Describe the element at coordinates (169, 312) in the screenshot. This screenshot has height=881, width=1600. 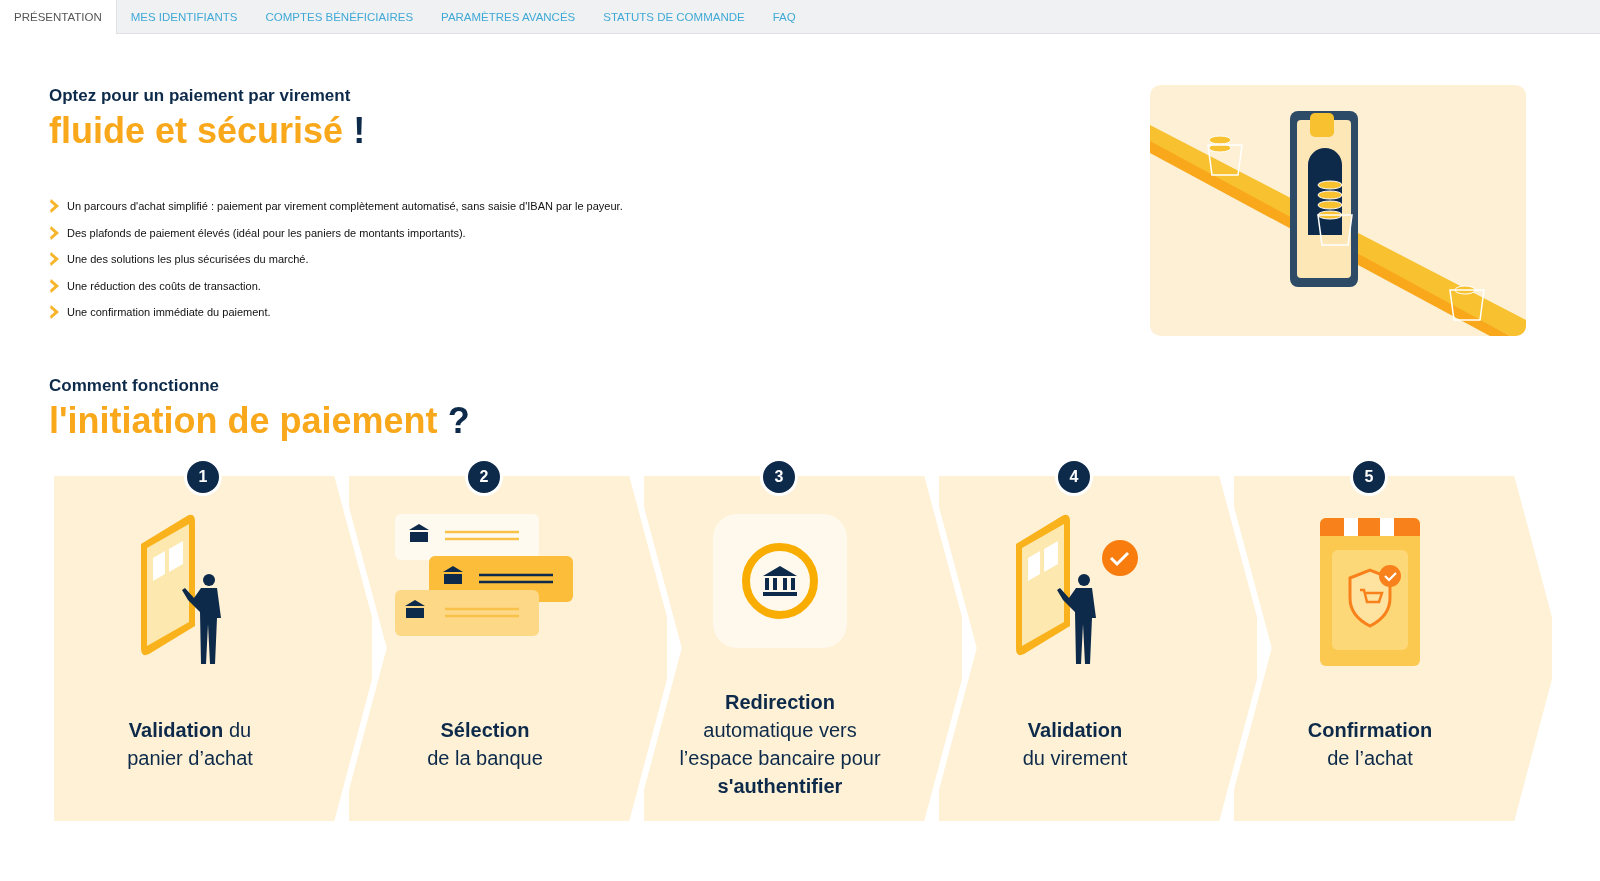
I see `benefit-text: Une confirmation immédiate du paiement.` at that location.